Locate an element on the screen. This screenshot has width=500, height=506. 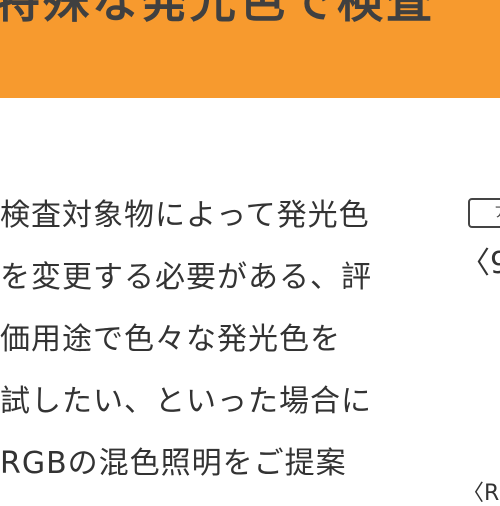
banner-title: 特殊な発光色で検査 is located at coordinates (217, 14).